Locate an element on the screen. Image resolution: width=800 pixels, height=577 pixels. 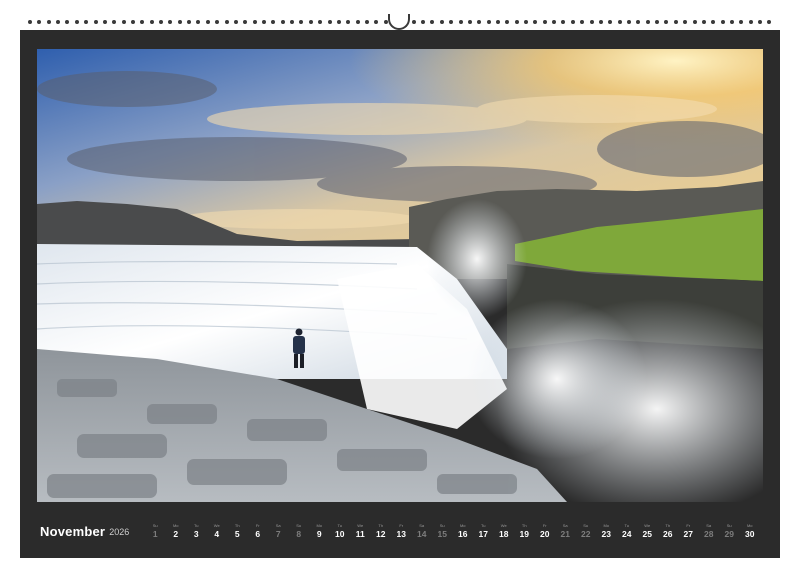
day-number: 23 is located at coordinates (606, 534).